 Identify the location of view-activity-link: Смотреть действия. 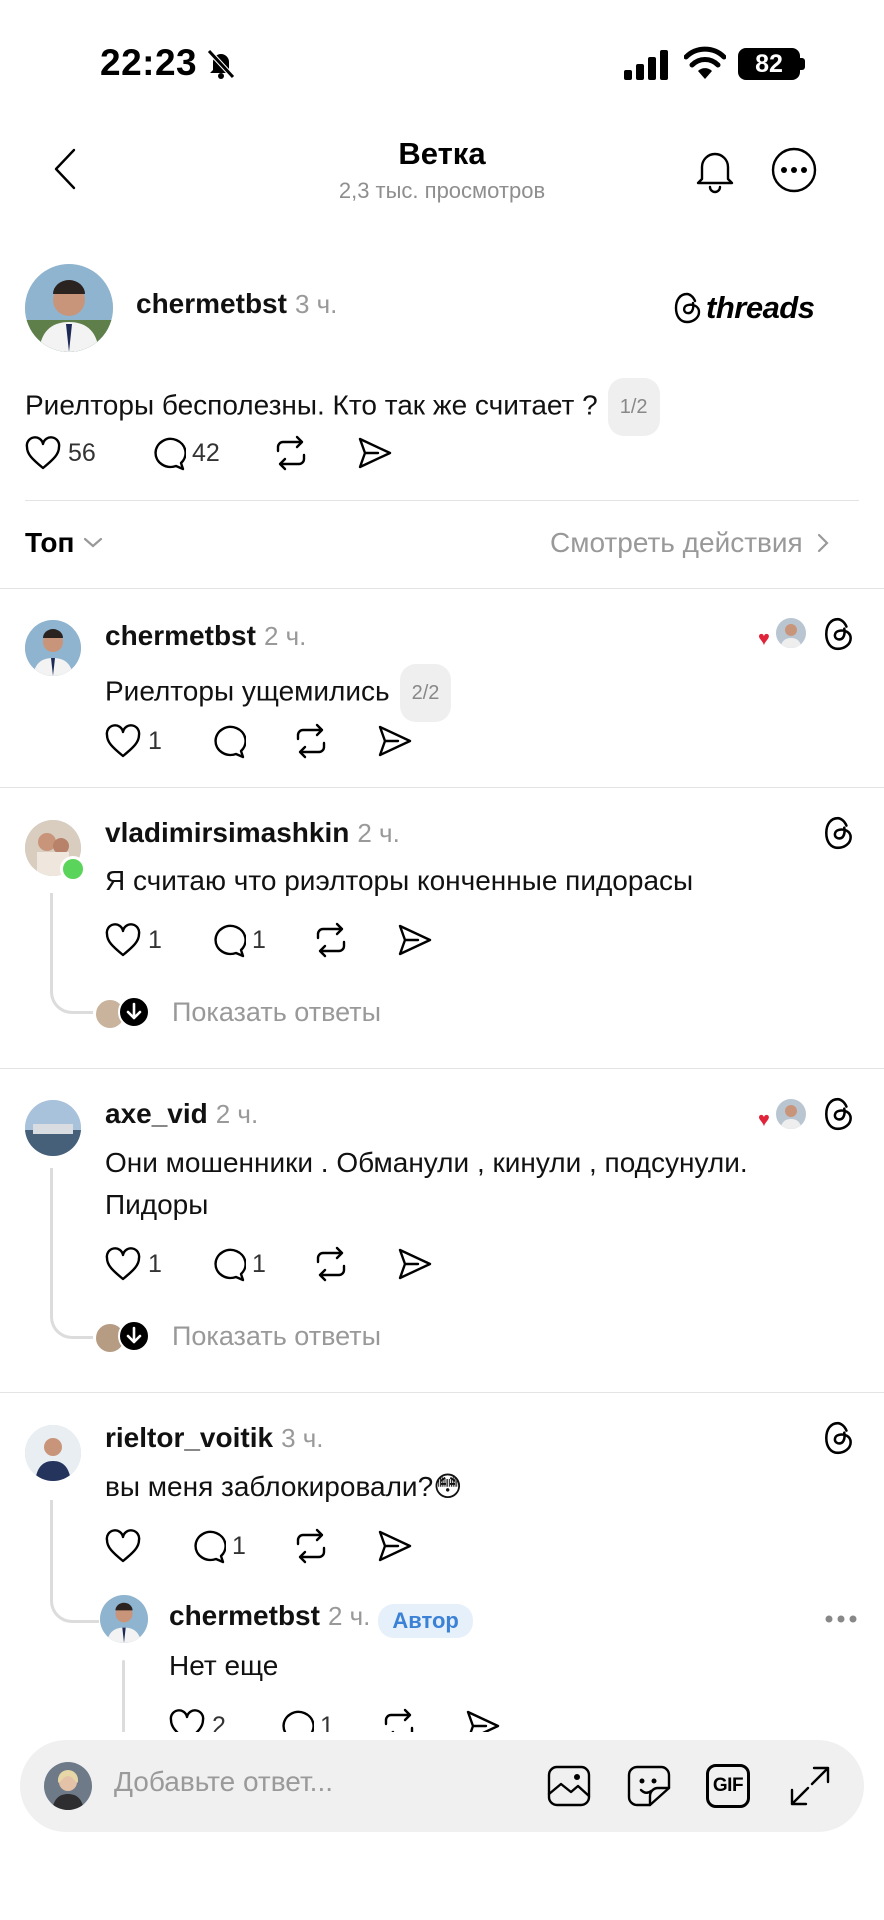
(690, 543).